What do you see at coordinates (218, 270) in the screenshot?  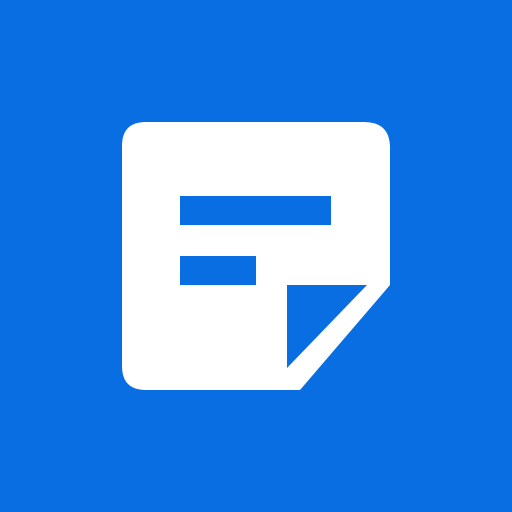 I see `note-text-line-short` at bounding box center [218, 270].